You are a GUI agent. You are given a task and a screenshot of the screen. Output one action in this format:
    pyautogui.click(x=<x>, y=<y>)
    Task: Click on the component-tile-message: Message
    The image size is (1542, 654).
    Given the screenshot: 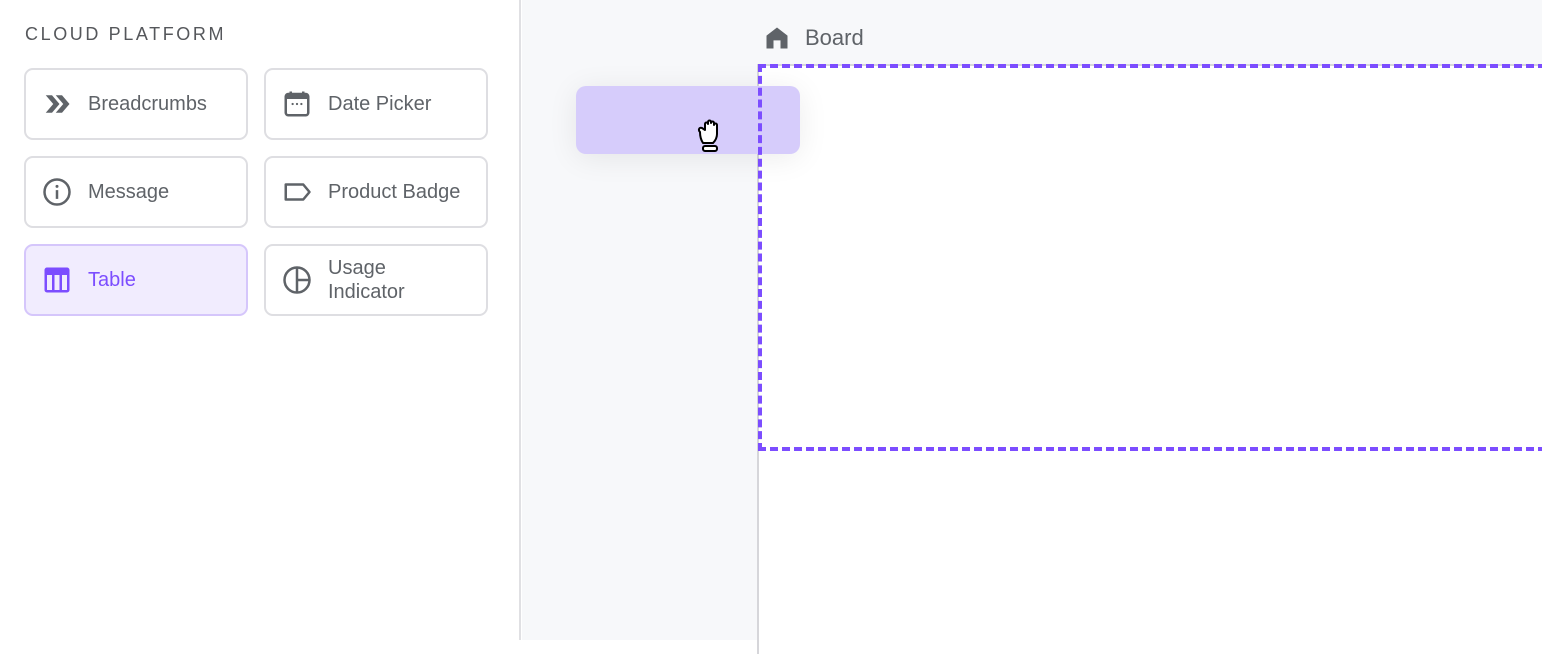 What is the action you would take?
    pyautogui.click(x=136, y=192)
    